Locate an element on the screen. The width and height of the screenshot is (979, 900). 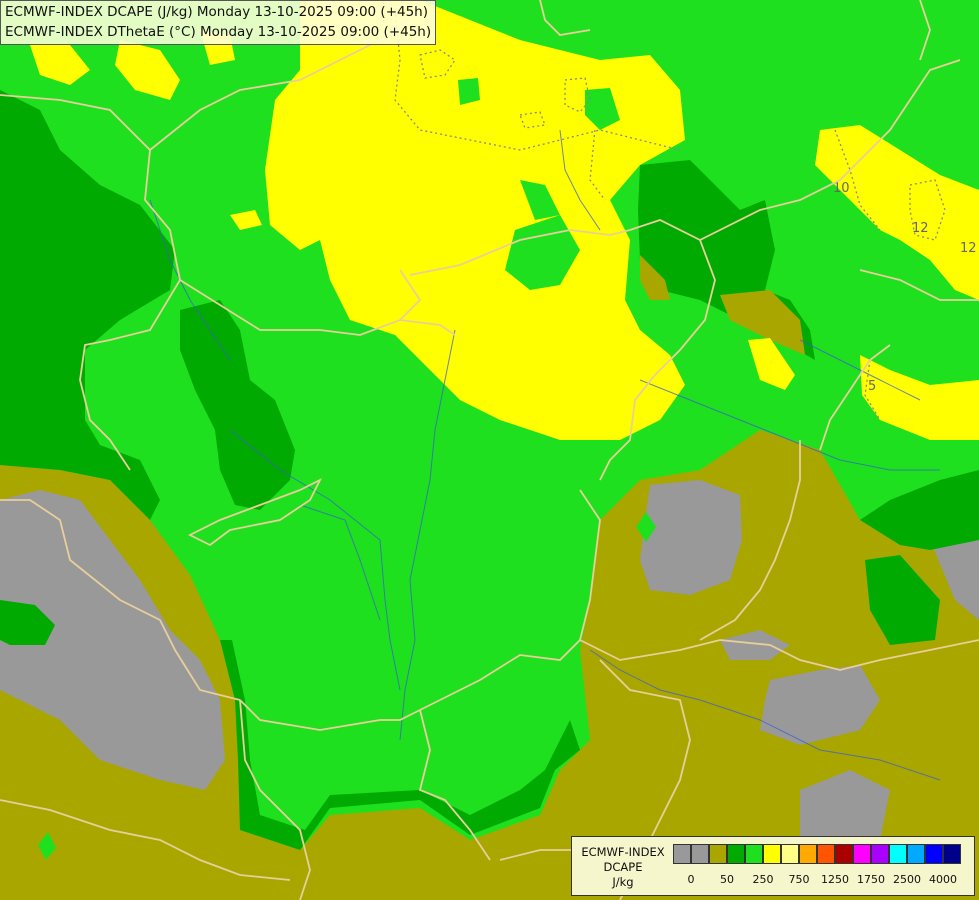
legend-ticks: 0 50 250 750 1250 1750 2500 4000 is located at coordinates (823, 881).